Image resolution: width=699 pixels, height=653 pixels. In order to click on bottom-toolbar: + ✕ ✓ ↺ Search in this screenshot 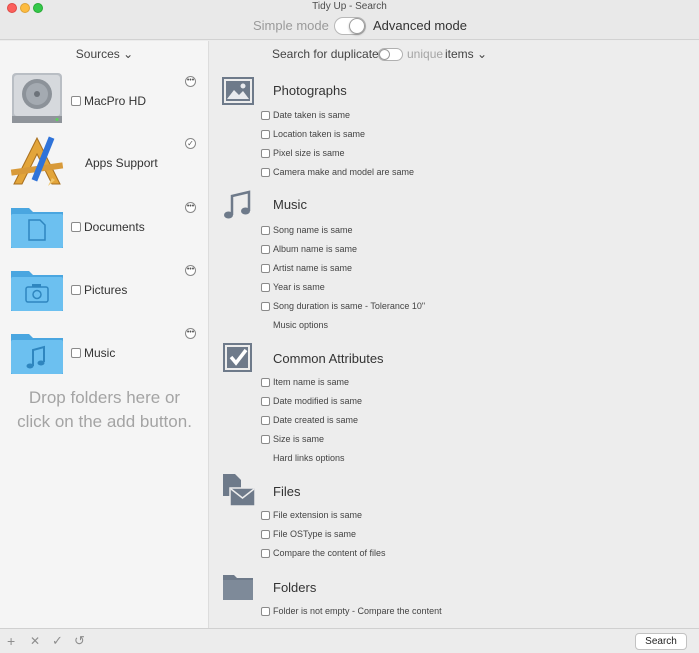, I will do `click(349, 640)`.